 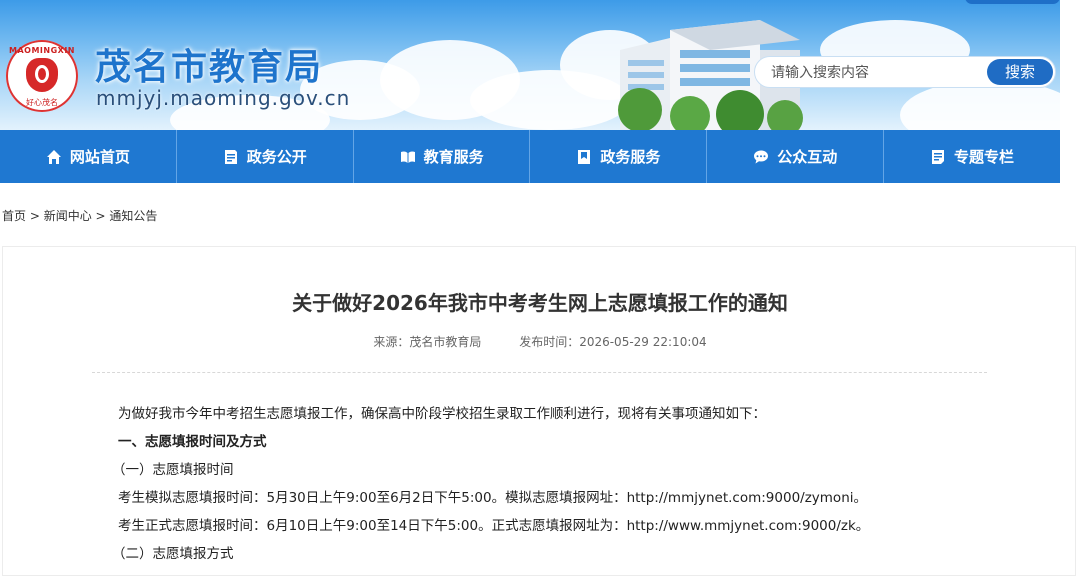 I want to click on nav-item-education-services: 教育服务, so click(x=442, y=156).